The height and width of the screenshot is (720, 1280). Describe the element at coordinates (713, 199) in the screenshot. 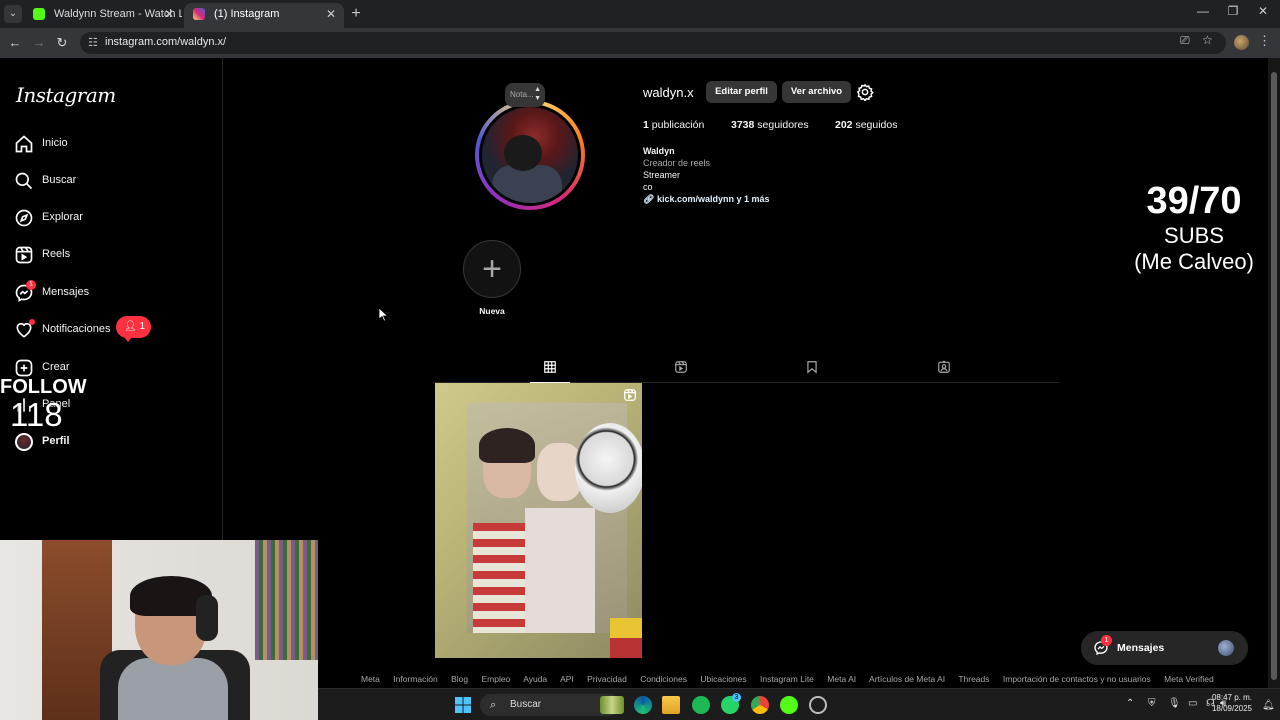

I see `bio-link-text: kick.com/waldynn y 1 más` at that location.